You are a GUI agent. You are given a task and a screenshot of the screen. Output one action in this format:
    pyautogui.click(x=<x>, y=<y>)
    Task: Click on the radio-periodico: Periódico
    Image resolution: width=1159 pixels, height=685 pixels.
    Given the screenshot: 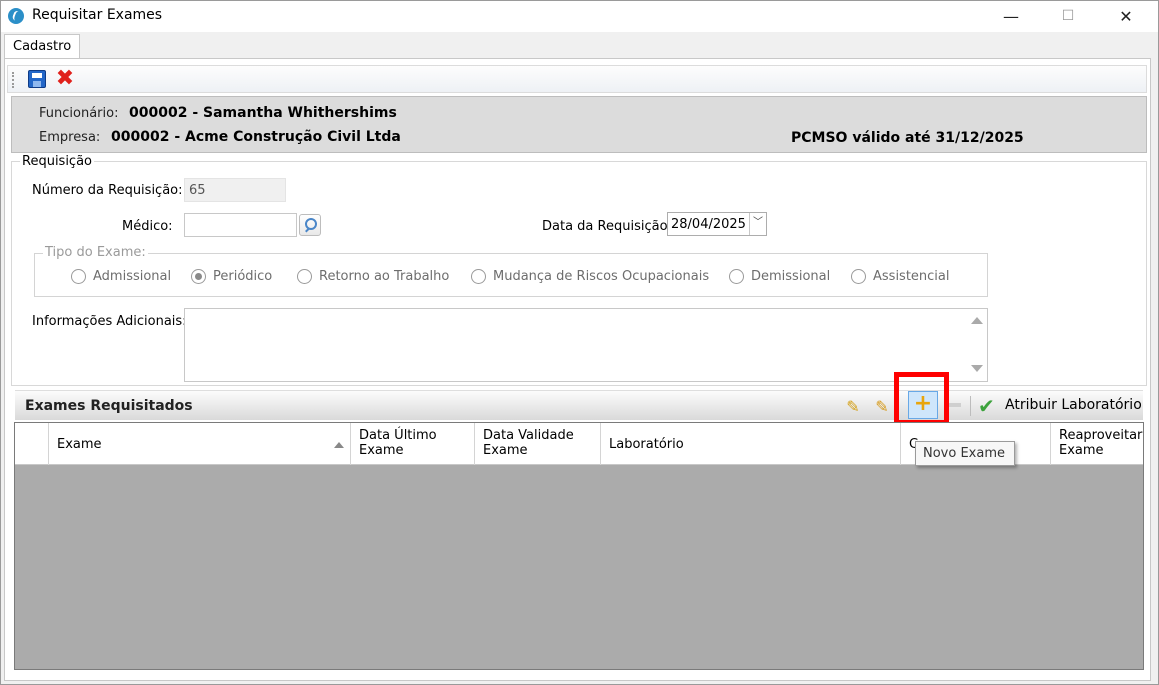 What is the action you would take?
    pyautogui.click(x=231, y=277)
    